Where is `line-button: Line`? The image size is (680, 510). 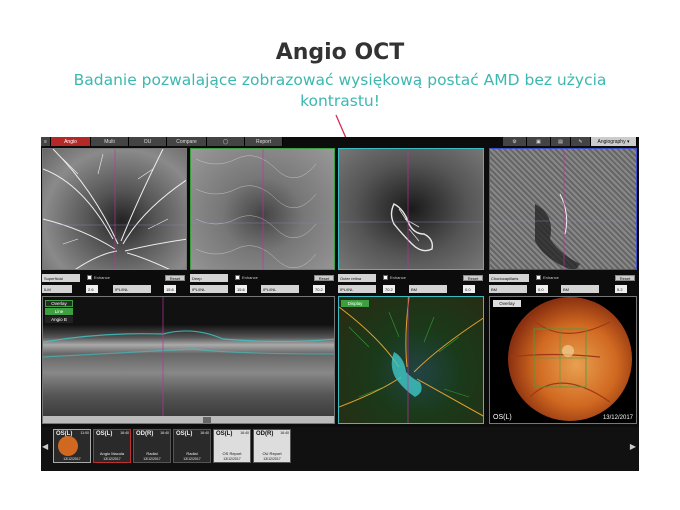
line-button: Line is located at coordinates (59, 311).